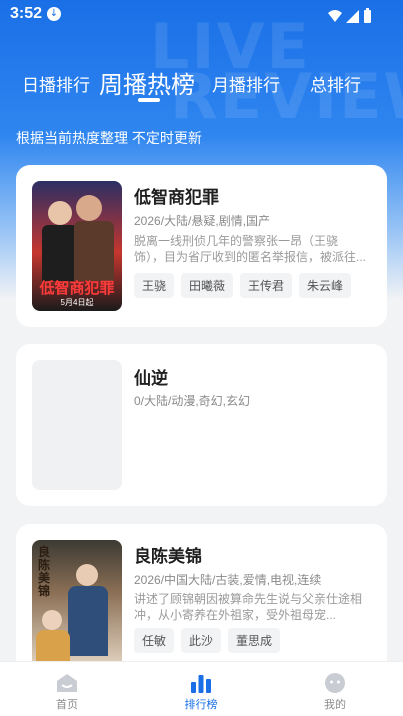  I want to click on signal-icon, so click(352, 16).